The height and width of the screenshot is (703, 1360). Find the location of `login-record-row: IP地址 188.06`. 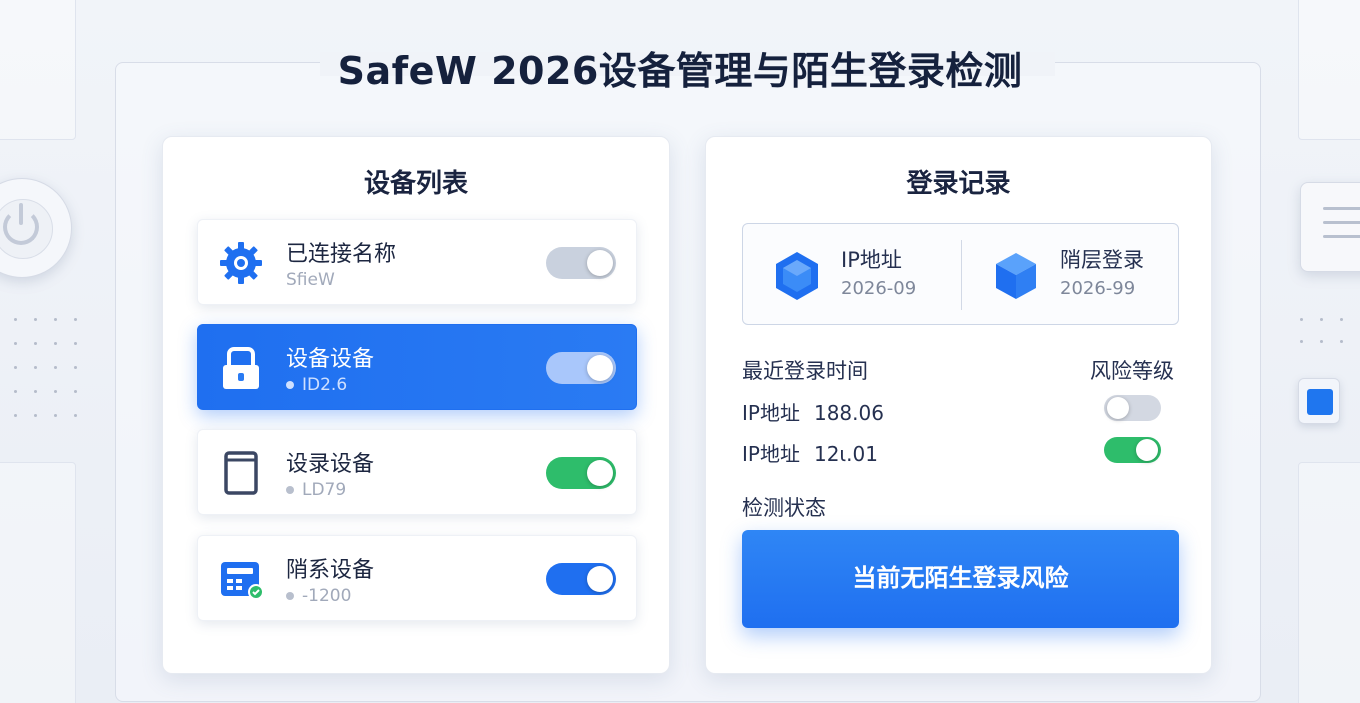

login-record-row: IP地址 188.06 is located at coordinates (813, 411).